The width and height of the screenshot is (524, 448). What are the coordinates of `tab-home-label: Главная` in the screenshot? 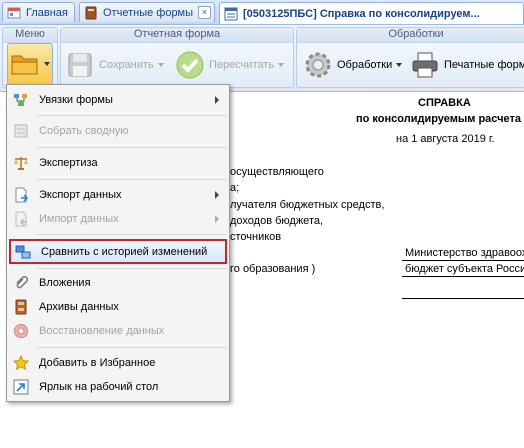 It's located at (47, 12).